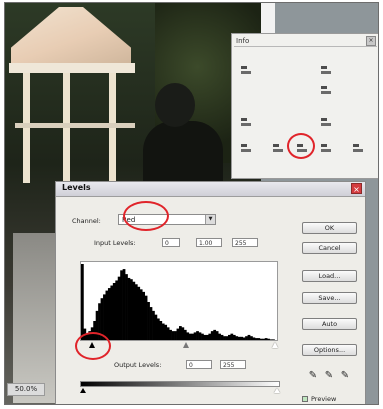  What do you see at coordinates (175, 105) in the screenshot?
I see `person-head` at bounding box center [175, 105].